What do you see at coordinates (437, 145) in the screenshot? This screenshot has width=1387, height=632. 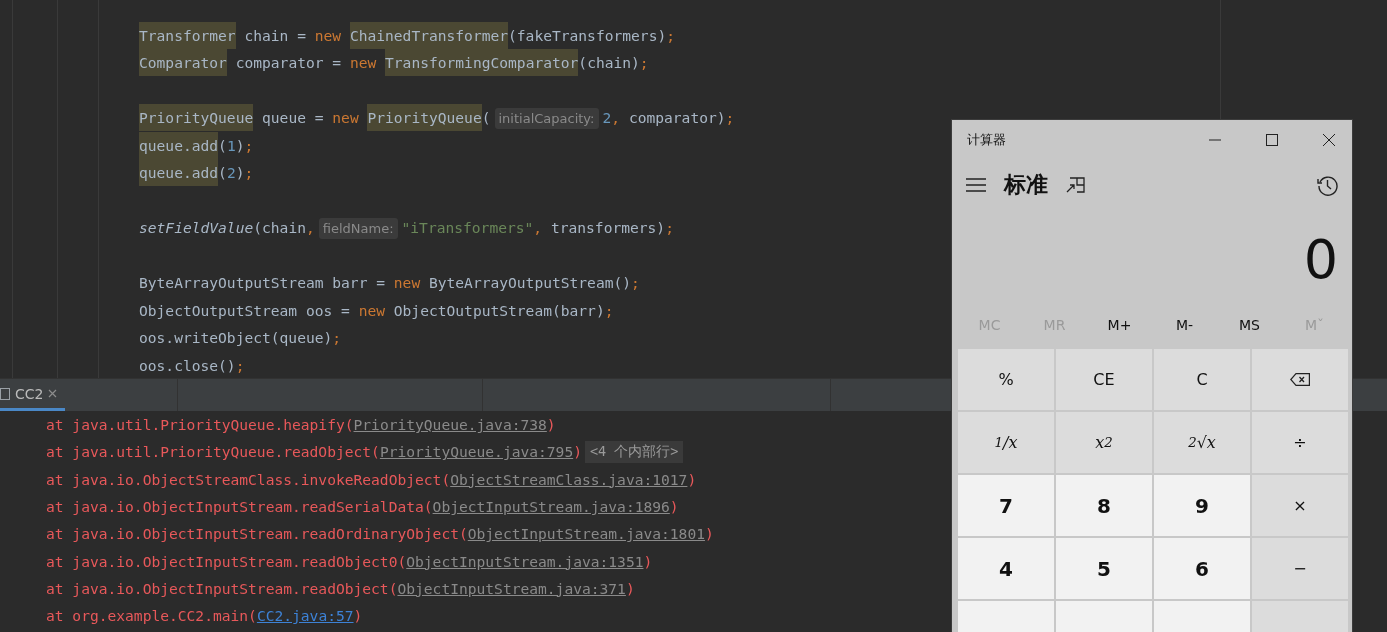 I see `code-line: queue.add(1);` at bounding box center [437, 145].